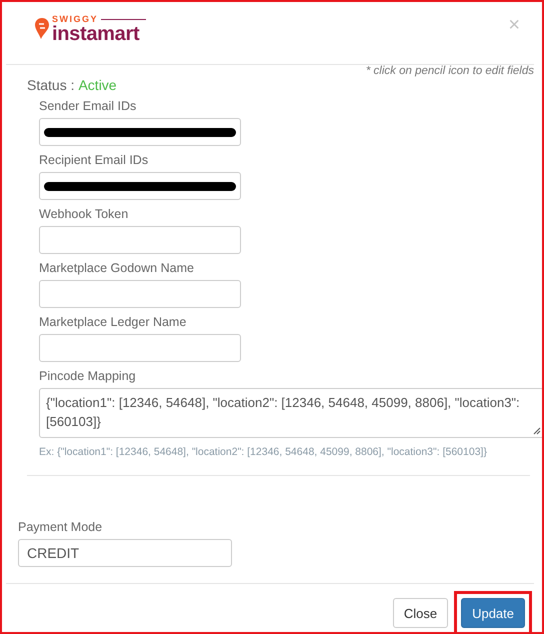 This screenshot has height=634, width=544. I want to click on field-label: Webhook Token, so click(84, 214).